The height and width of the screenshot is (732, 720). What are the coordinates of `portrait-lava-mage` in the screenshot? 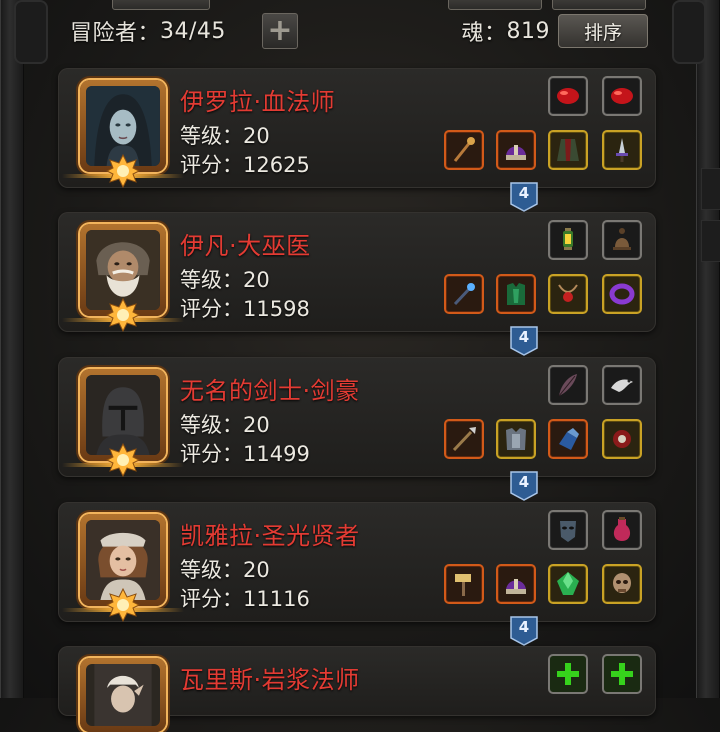 It's located at (123, 695).